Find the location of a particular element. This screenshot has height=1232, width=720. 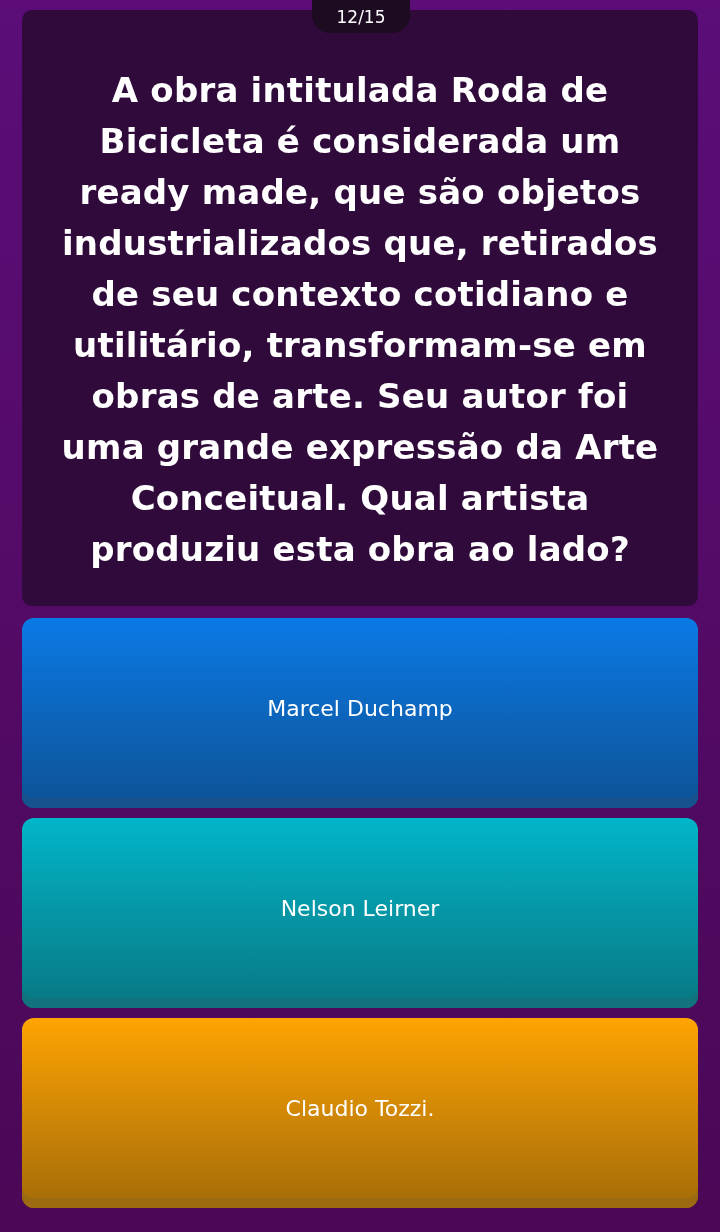

answer-option: Marcel Duchamp is located at coordinates (360, 713).